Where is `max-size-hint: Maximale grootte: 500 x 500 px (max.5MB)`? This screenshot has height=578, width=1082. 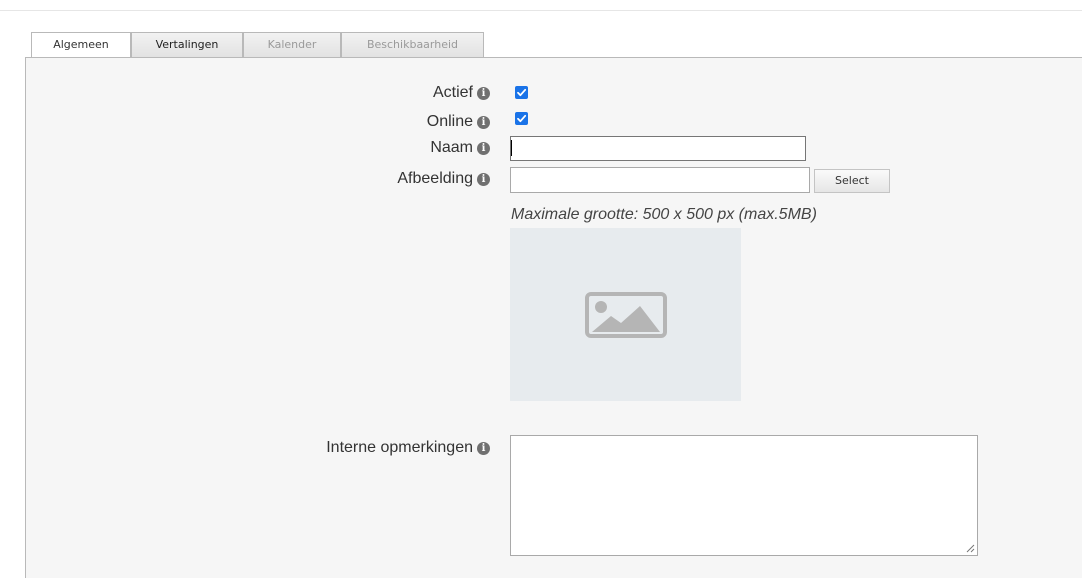 max-size-hint: Maximale grootte: 500 x 500 px (max.5MB) is located at coordinates (664, 214).